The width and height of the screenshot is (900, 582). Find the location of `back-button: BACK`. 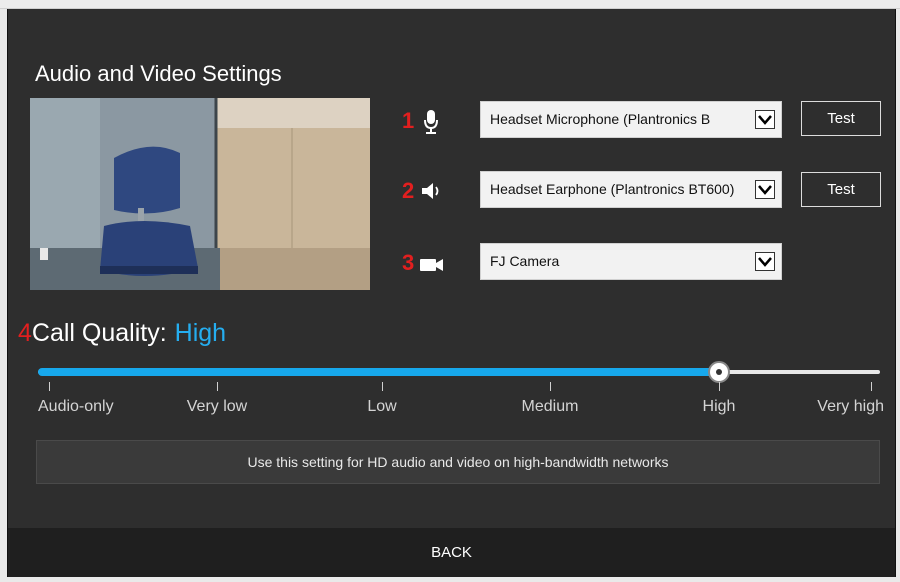

back-button: BACK is located at coordinates (451, 552).